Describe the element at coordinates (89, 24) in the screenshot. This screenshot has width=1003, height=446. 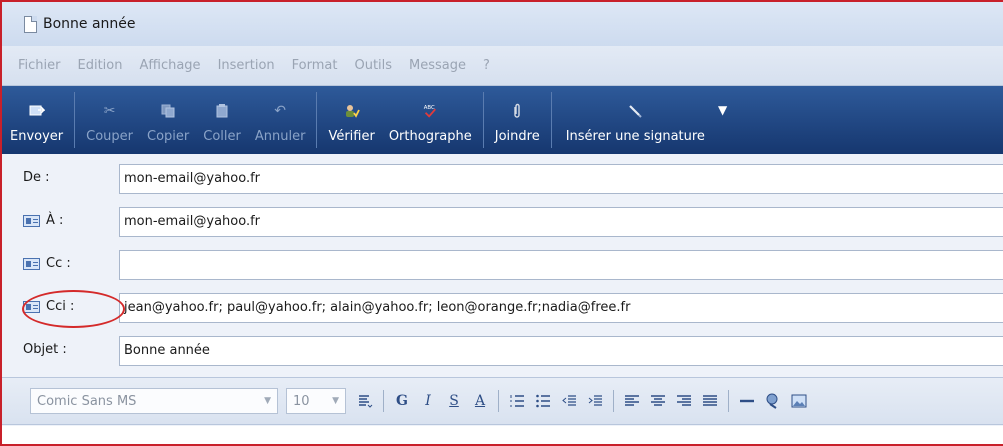
I see `window-title: Bonne année` at that location.